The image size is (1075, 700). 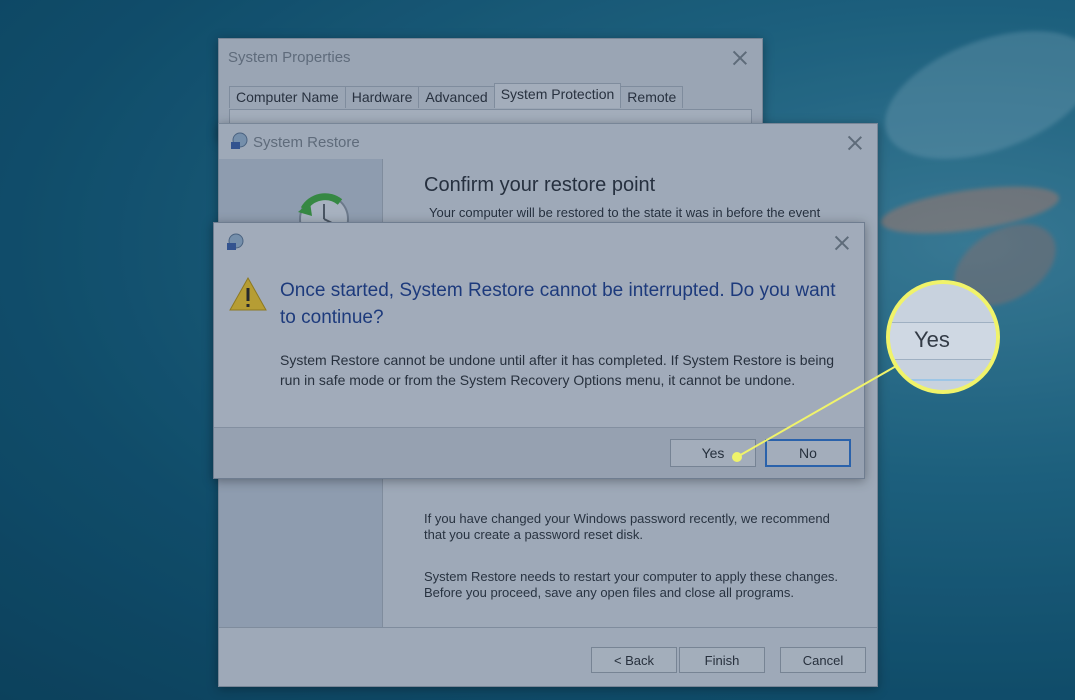 What do you see at coordinates (713, 453) in the screenshot?
I see `yes-button: Yes` at bounding box center [713, 453].